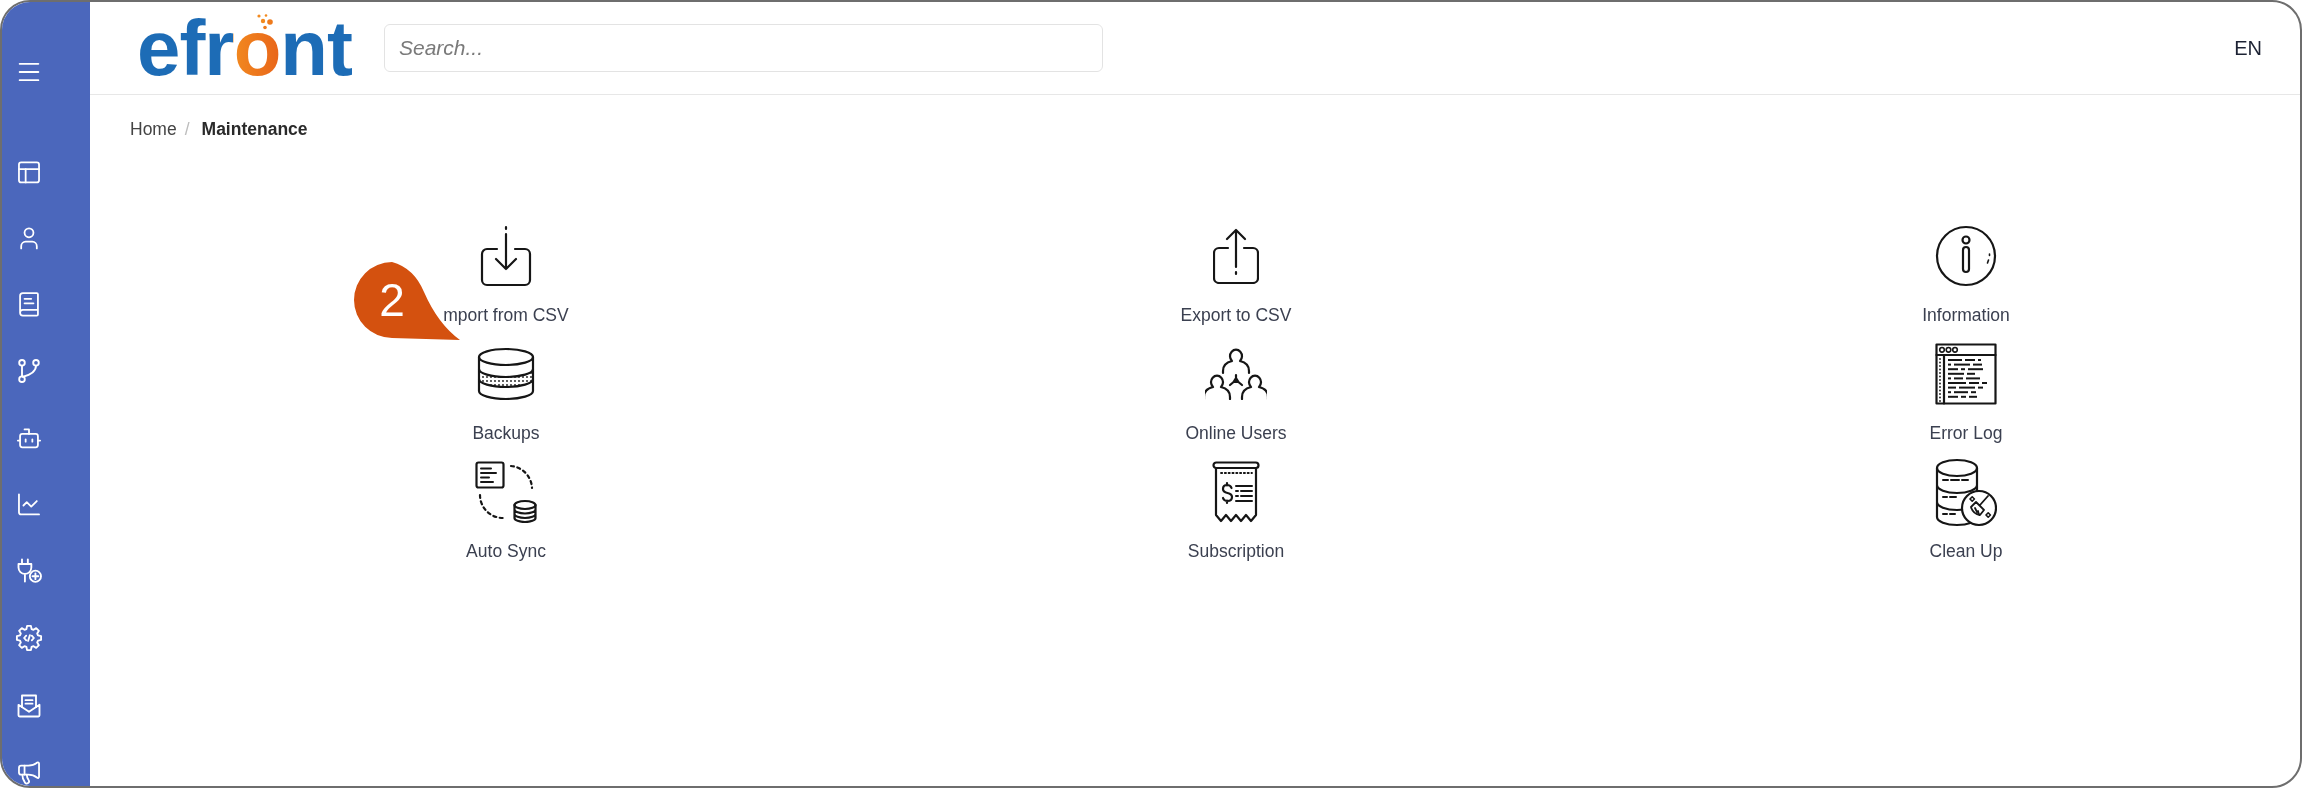  Describe the element at coordinates (1966, 433) in the screenshot. I see `tool-label: Error Log` at that location.